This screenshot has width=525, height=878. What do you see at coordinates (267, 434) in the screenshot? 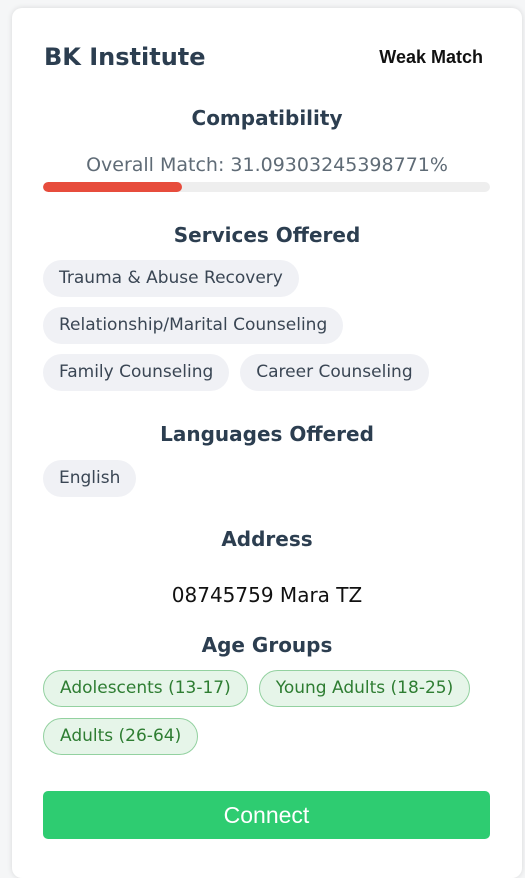
I see `languages-title: Languages Offered` at bounding box center [267, 434].